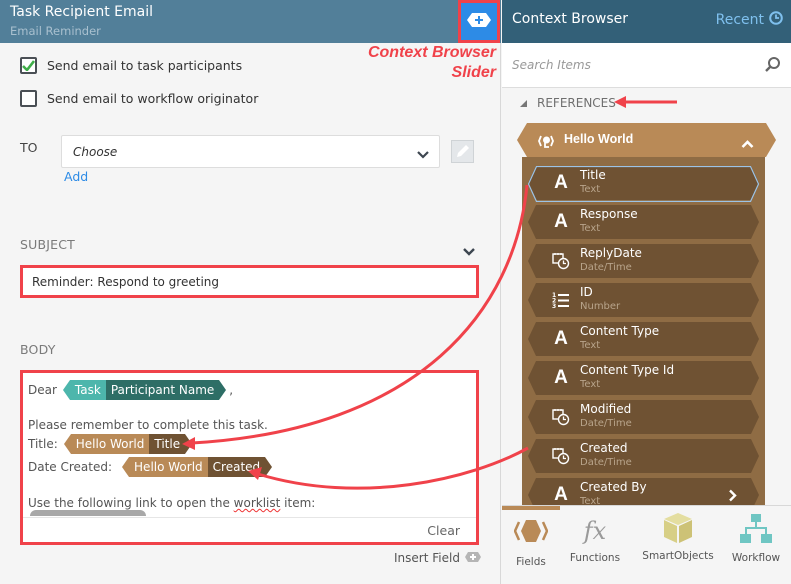  I want to click on search-items-input: Search Items, so click(646, 65).